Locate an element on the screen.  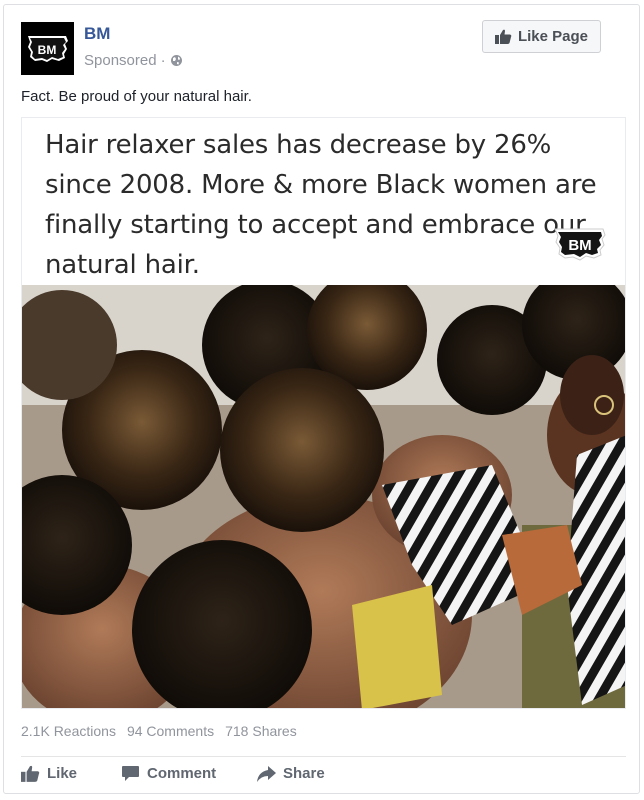
comments-count: 94 Comments is located at coordinates (170, 731).